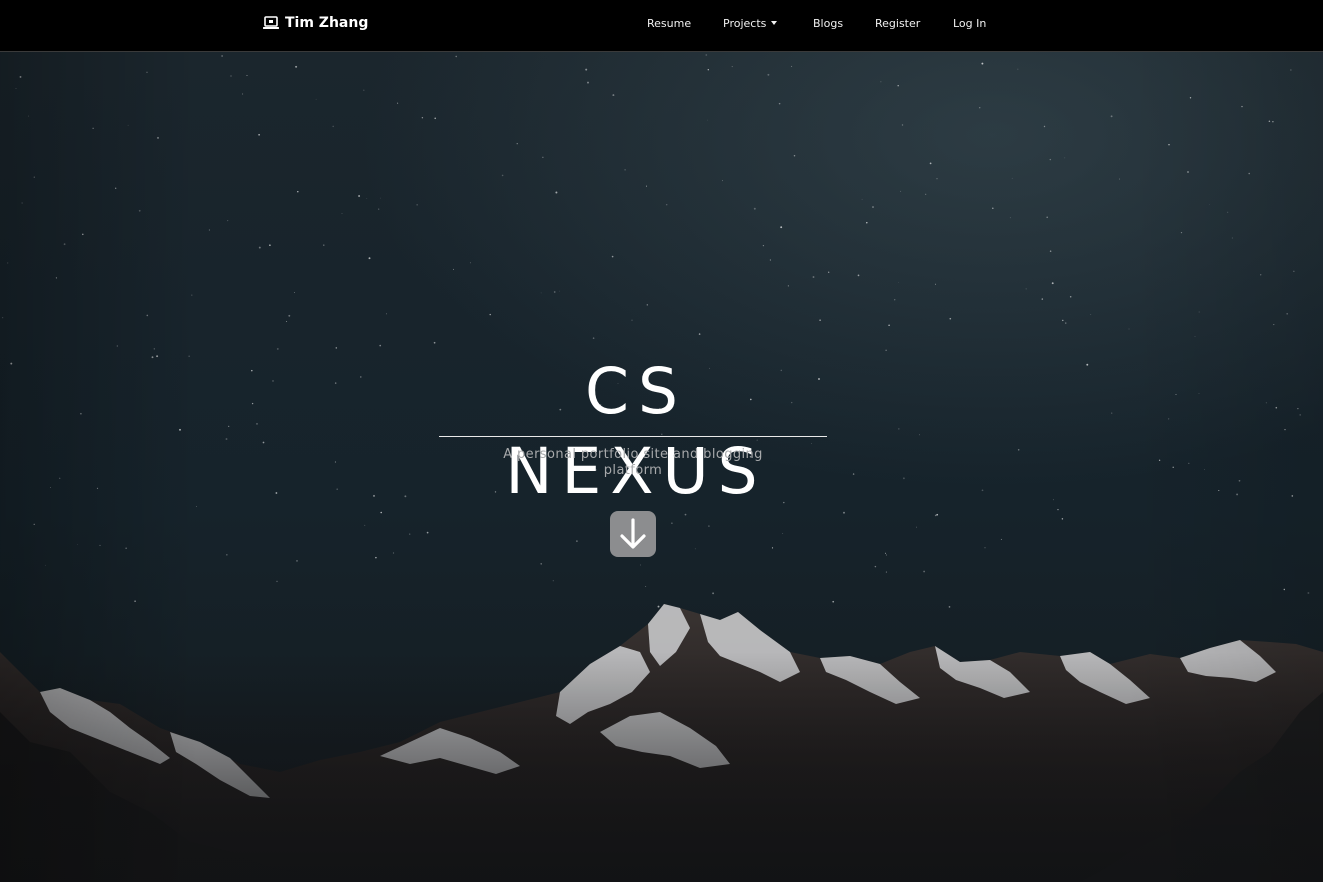 Image resolution: width=1323 pixels, height=882 pixels. I want to click on nav-link-resume: Resume, so click(685, 23).